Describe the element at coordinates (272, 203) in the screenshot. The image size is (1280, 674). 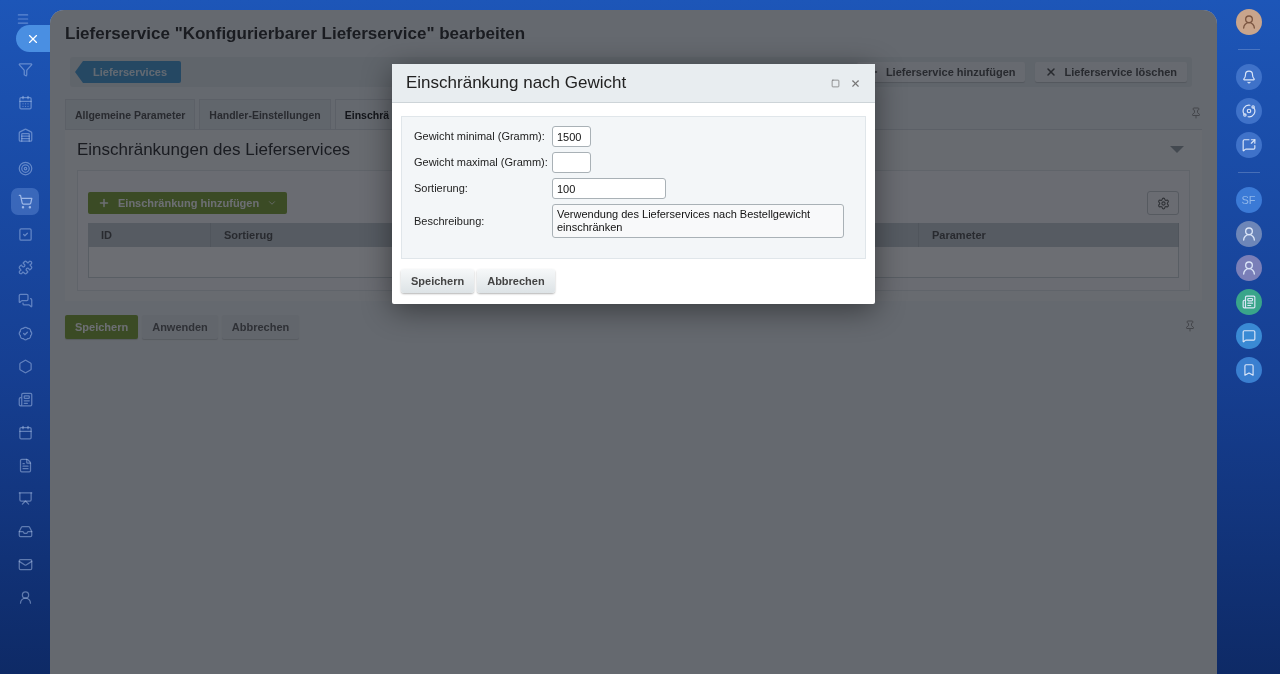
I see `caret-icon` at that location.